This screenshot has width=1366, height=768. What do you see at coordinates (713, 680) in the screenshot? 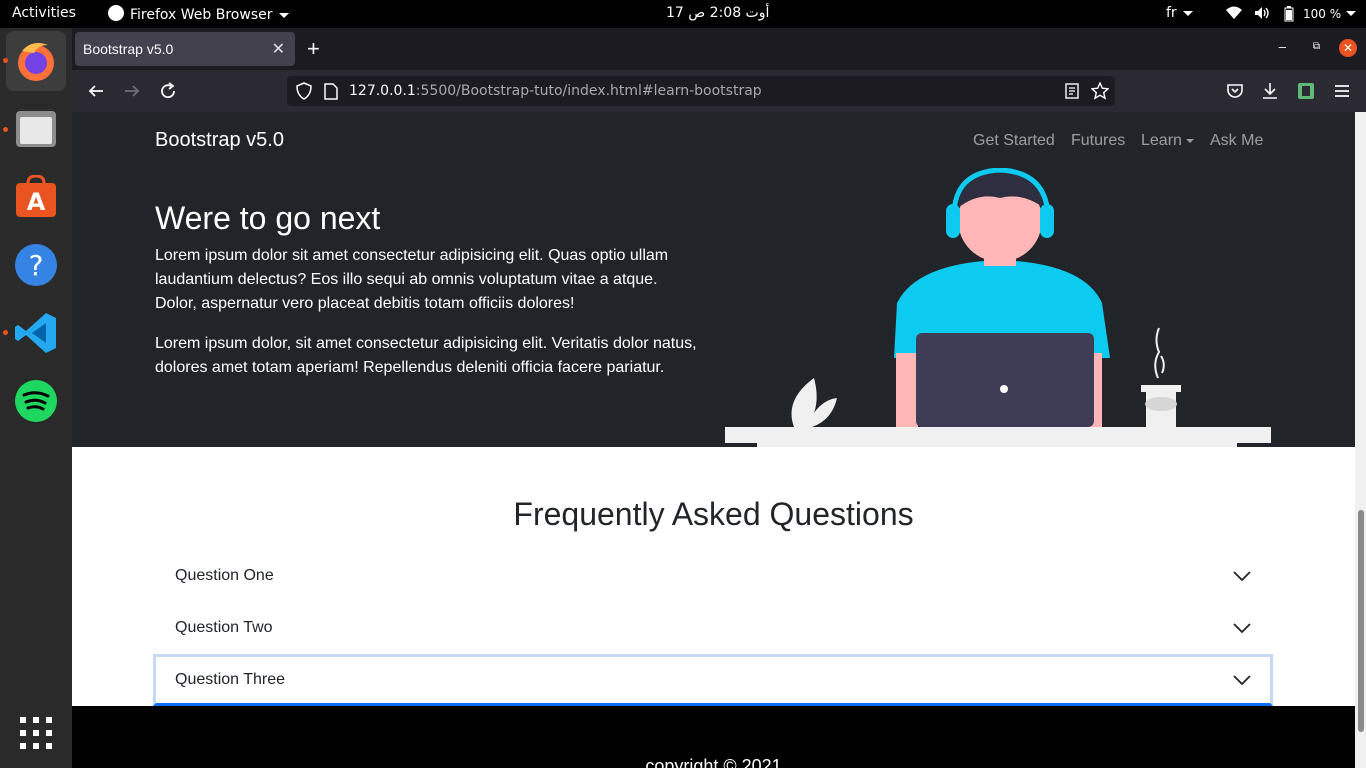
I see `accordion-question-three: Question Three` at bounding box center [713, 680].